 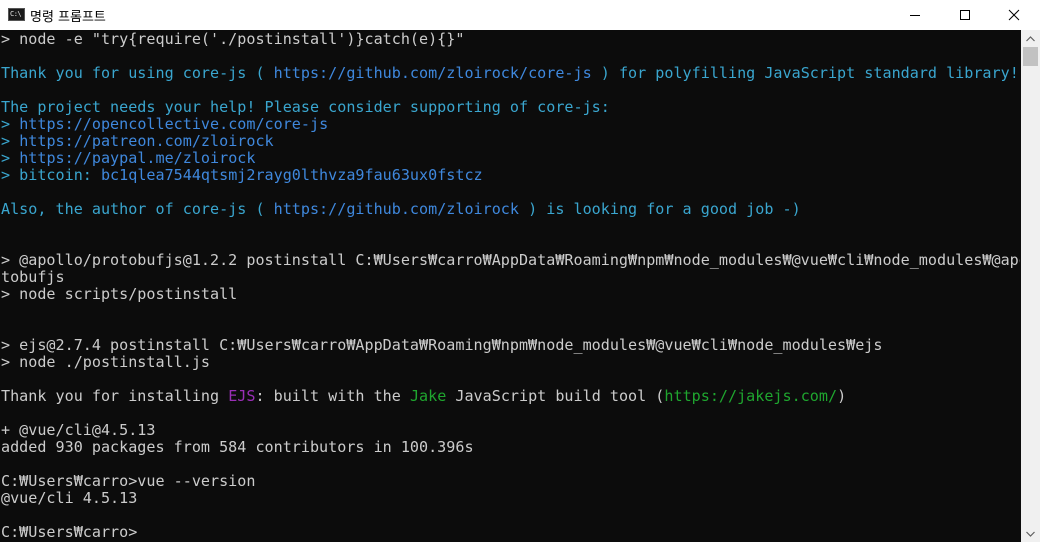 I want to click on minimize-icon, so click(x=915, y=15).